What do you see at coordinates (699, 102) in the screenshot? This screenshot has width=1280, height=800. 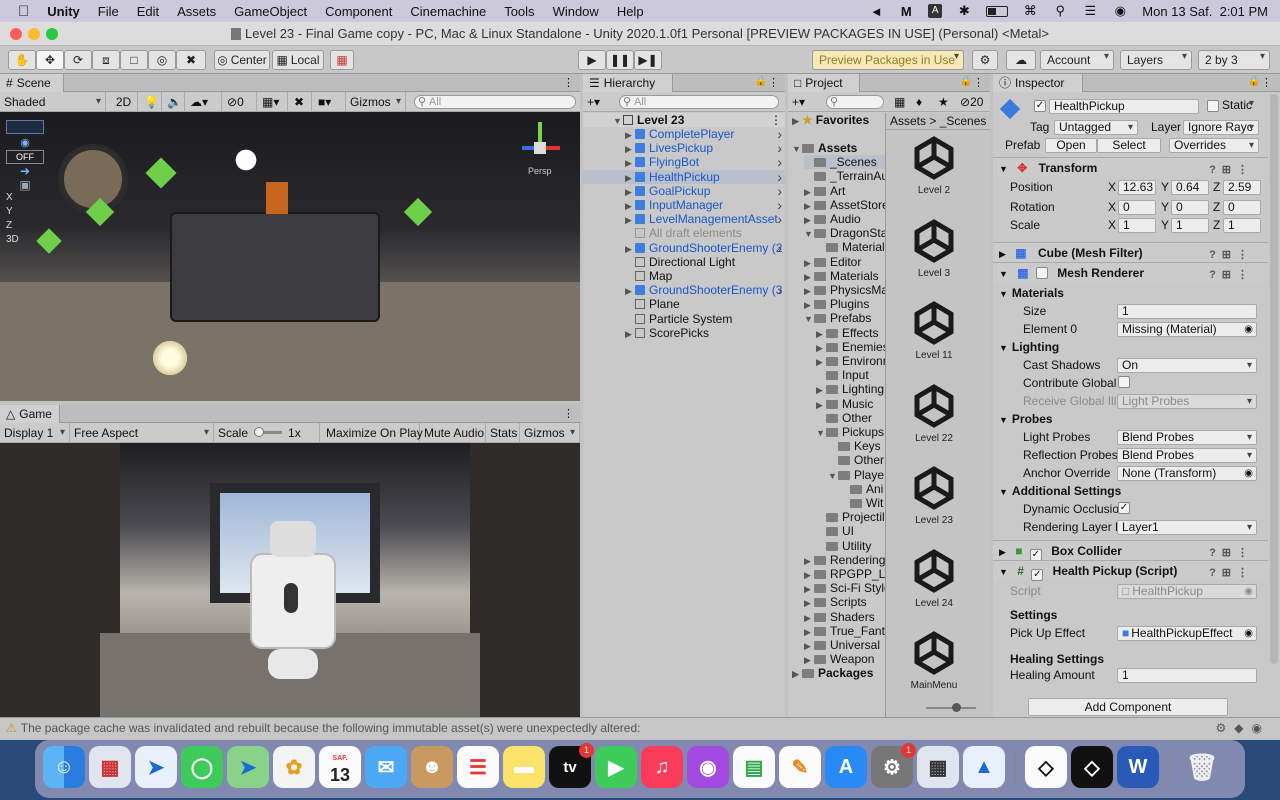 I see `hierarchy-search-input: ⚲ All` at bounding box center [699, 102].